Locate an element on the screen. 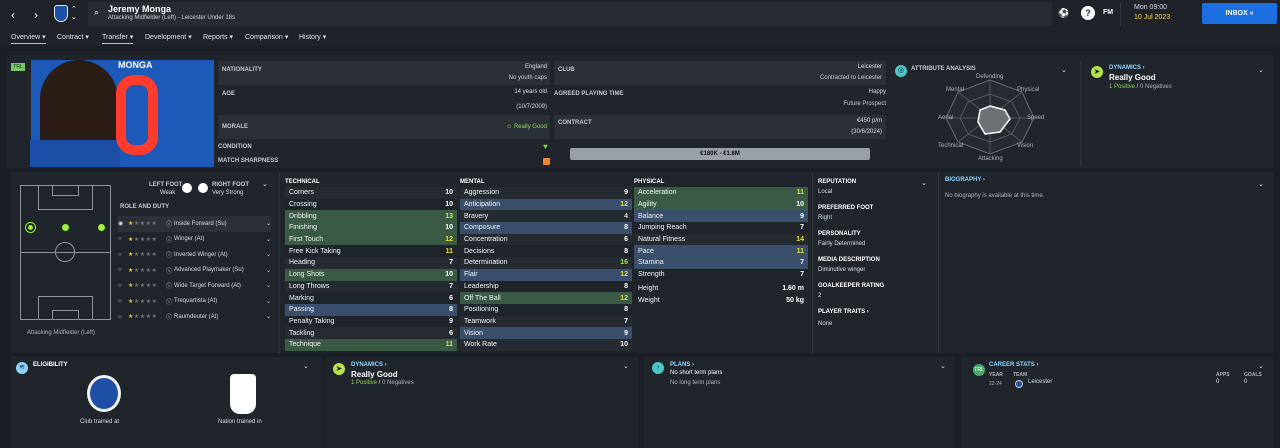 The image size is (1280, 448). attribute-row: Long Throws 7 is located at coordinates (371, 286).